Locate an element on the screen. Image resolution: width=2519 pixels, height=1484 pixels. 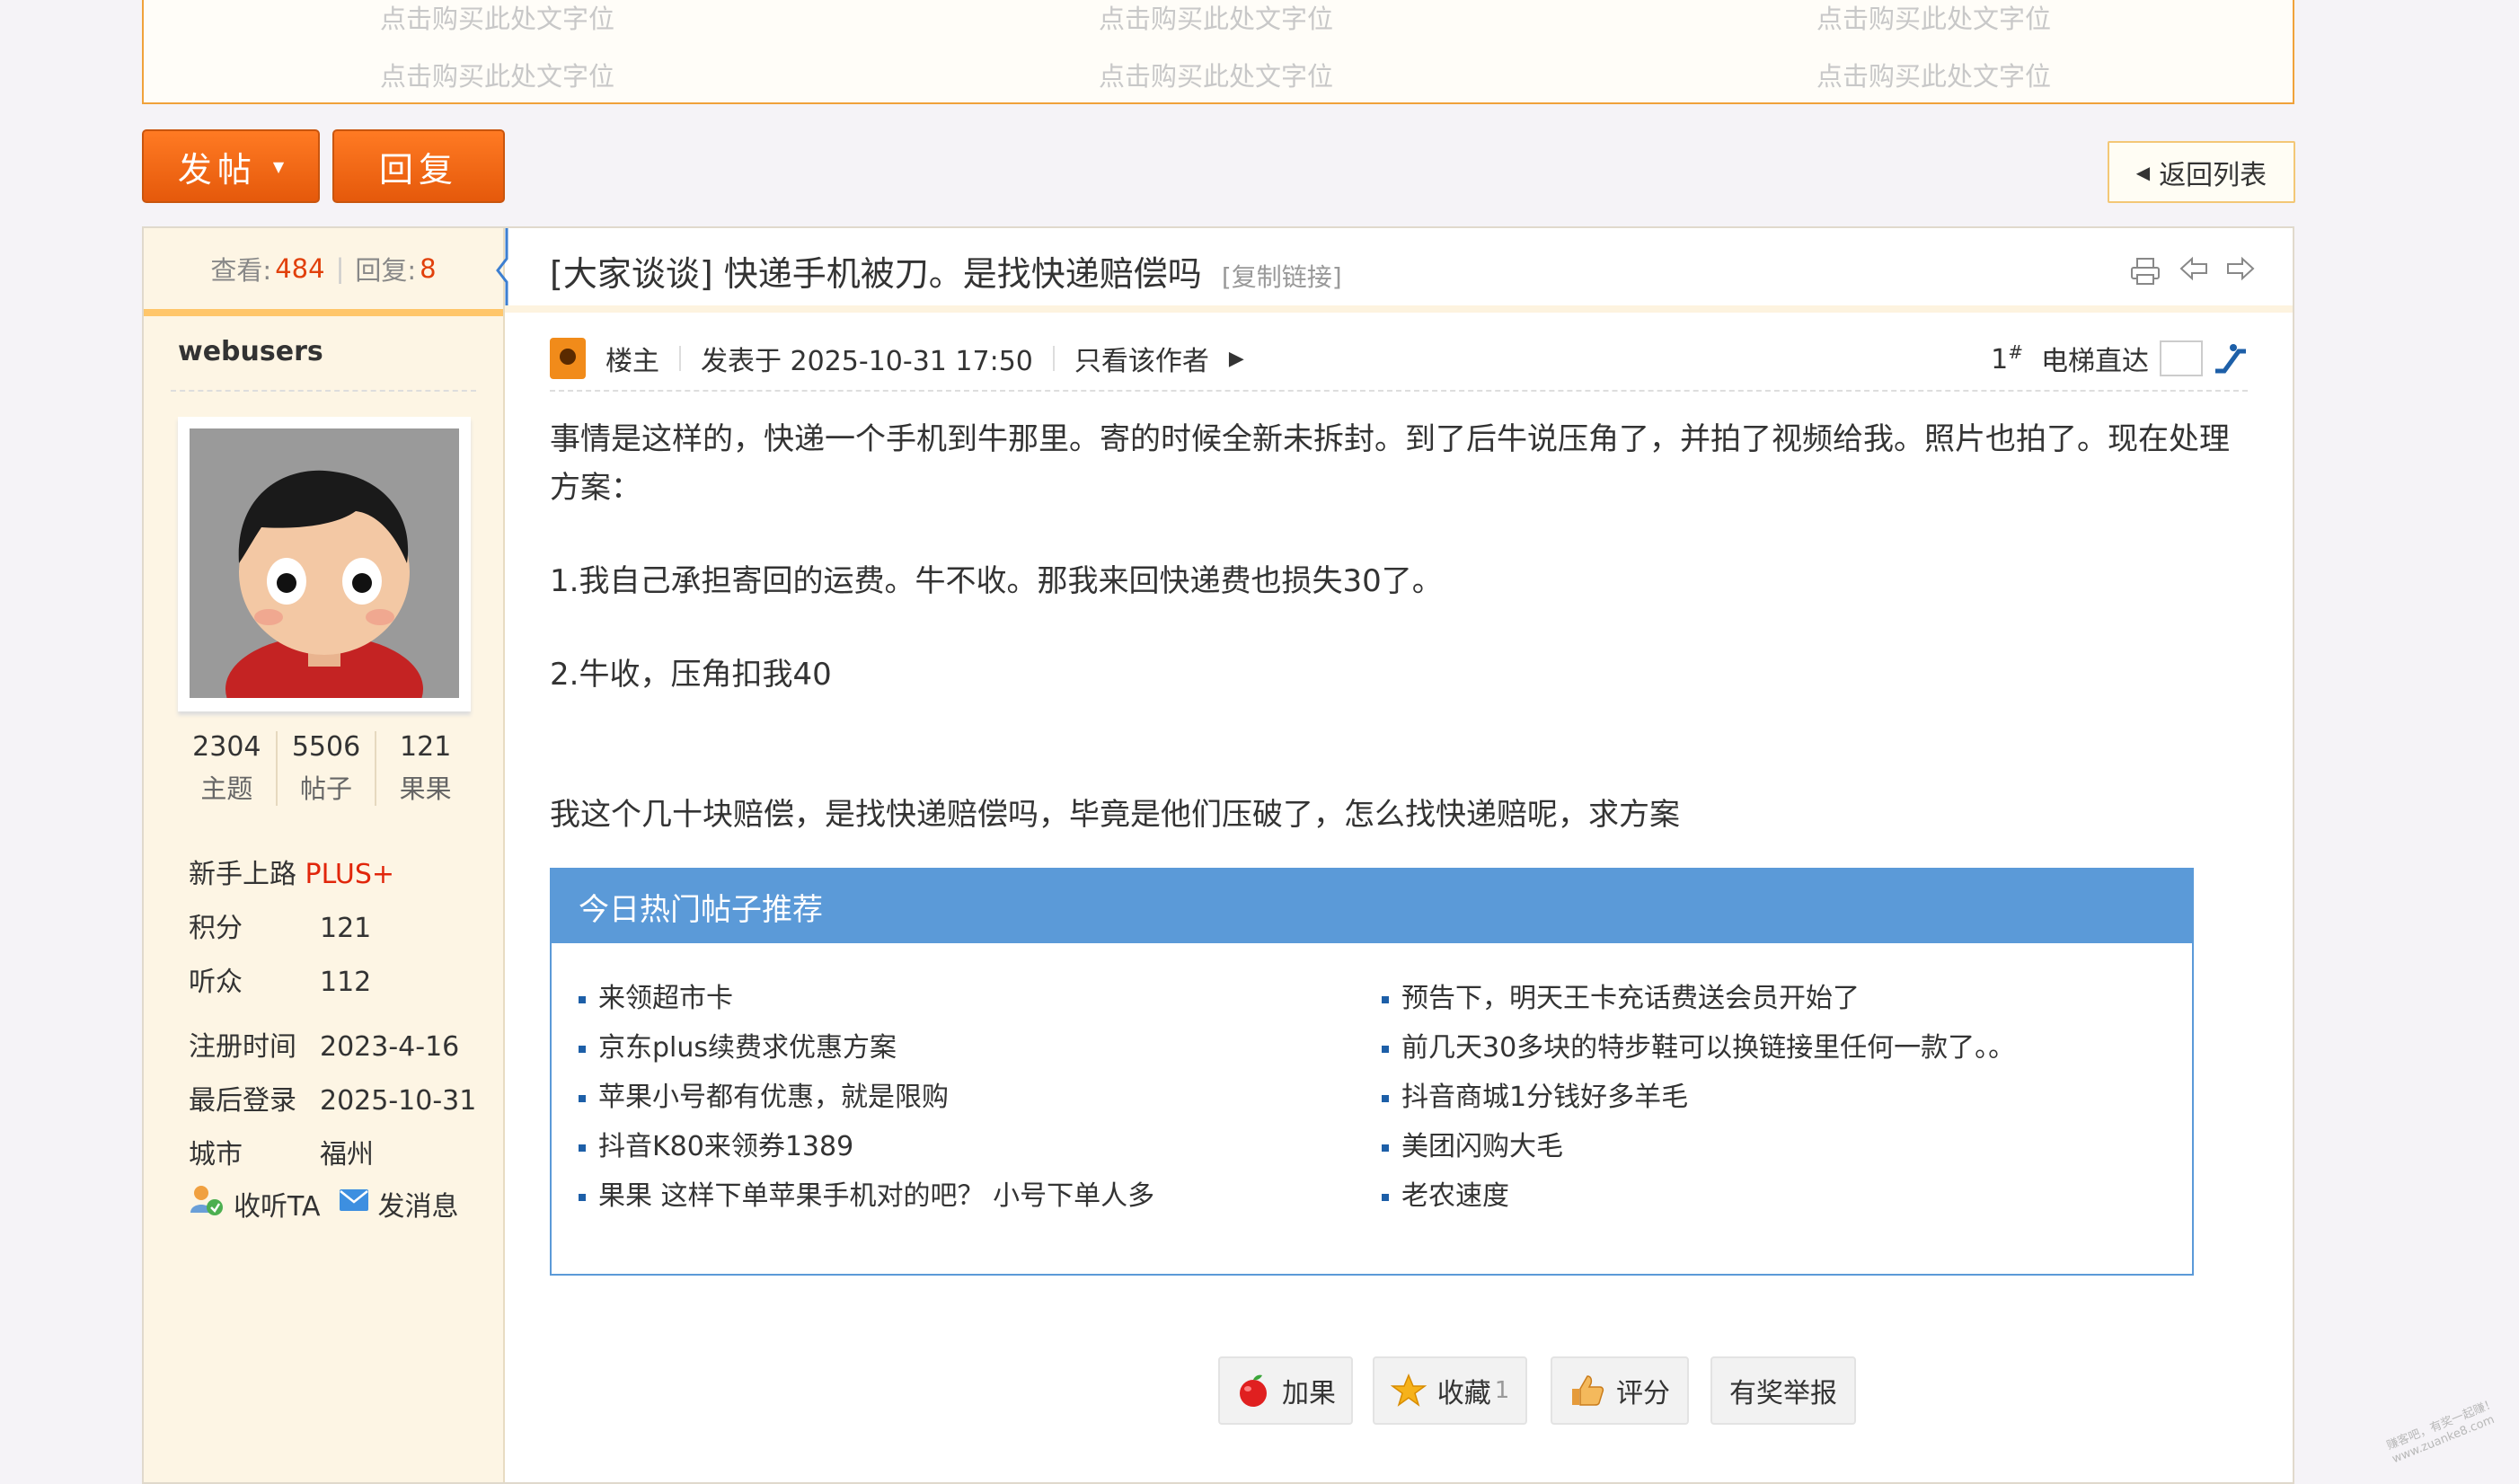
thread-stats: 查看: 484 | 回复: 8 is located at coordinates (323, 272).